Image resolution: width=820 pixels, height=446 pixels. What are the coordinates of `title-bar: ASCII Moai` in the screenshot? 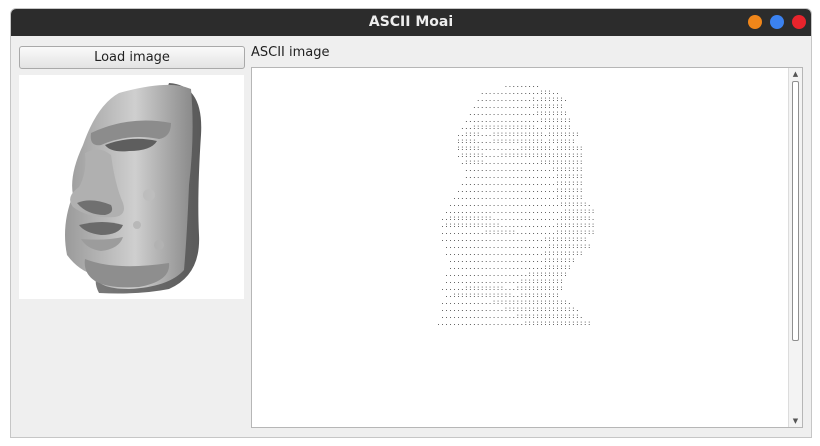 It's located at (411, 22).